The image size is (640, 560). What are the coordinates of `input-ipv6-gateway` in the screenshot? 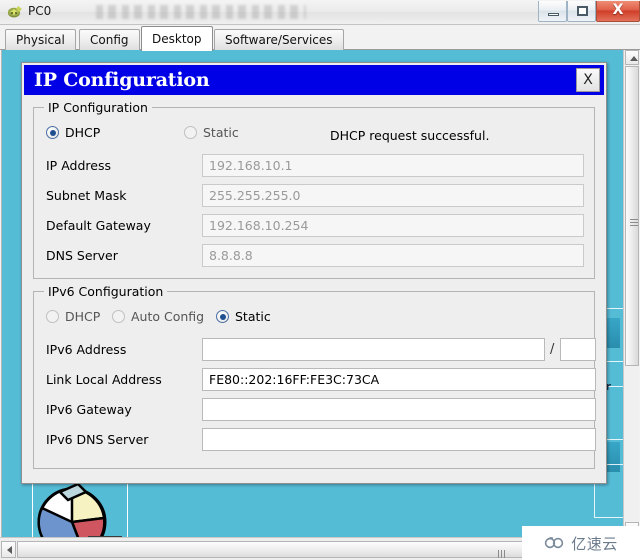 It's located at (399, 409).